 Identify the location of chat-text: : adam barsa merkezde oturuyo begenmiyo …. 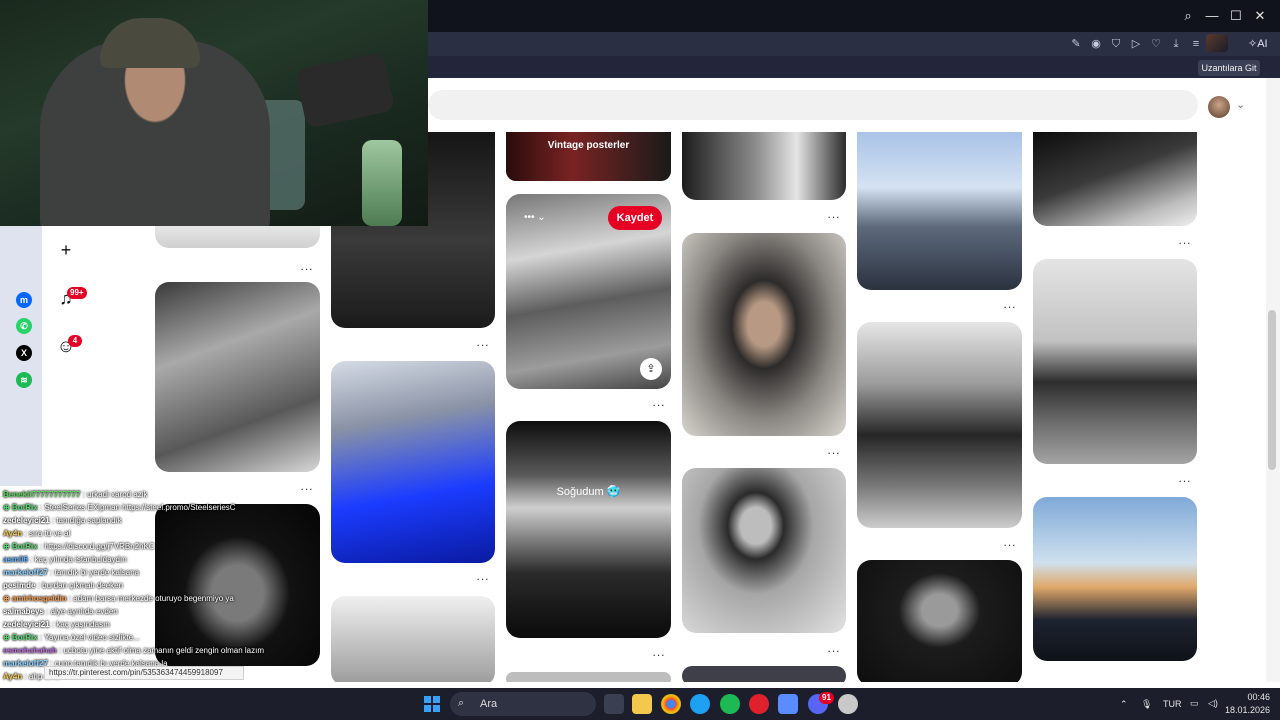
(150, 598).